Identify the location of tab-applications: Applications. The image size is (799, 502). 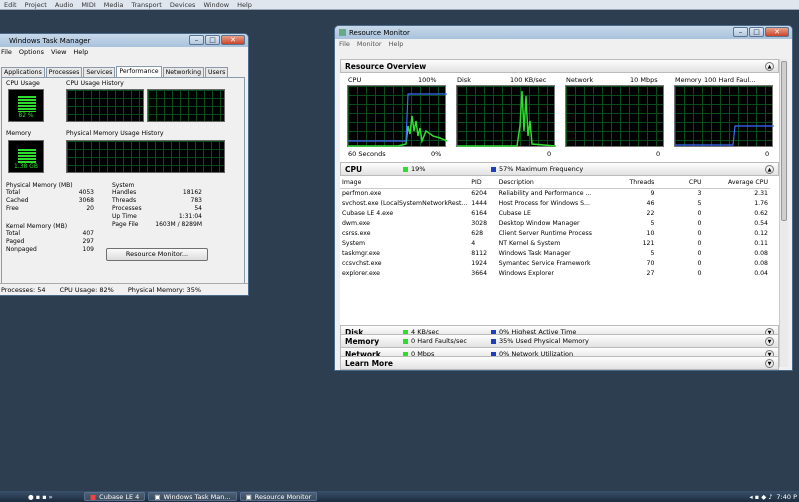
(23, 72).